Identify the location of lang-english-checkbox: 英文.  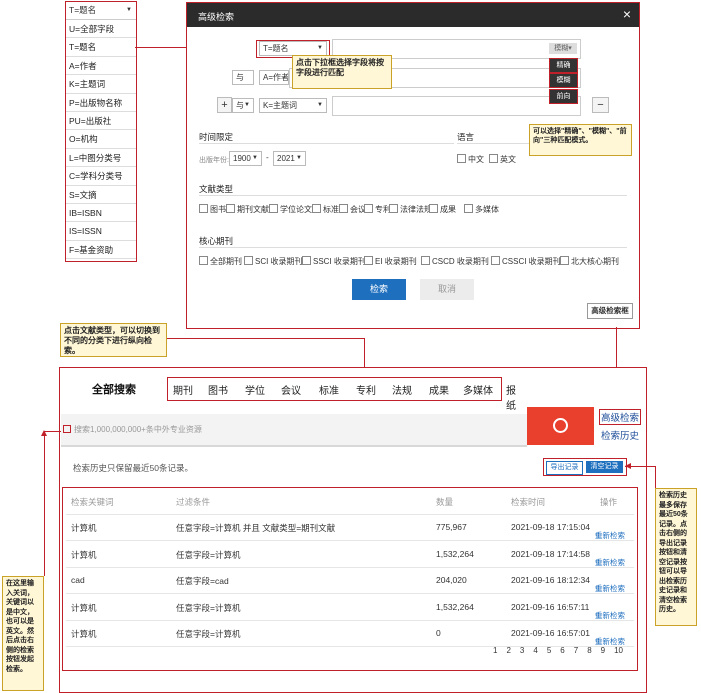
(502, 159).